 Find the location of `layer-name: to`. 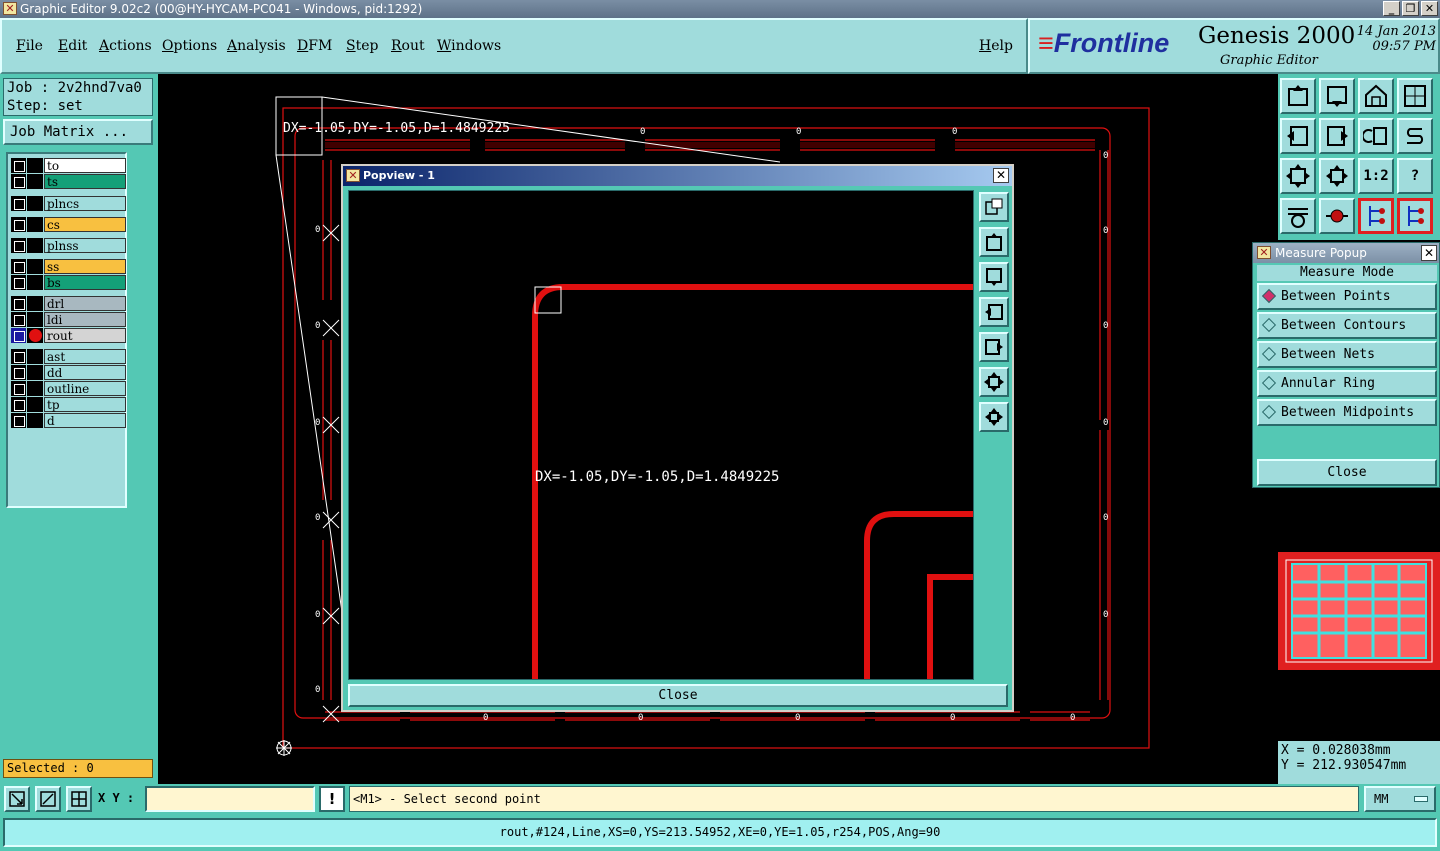

layer-name: to is located at coordinates (85, 165).